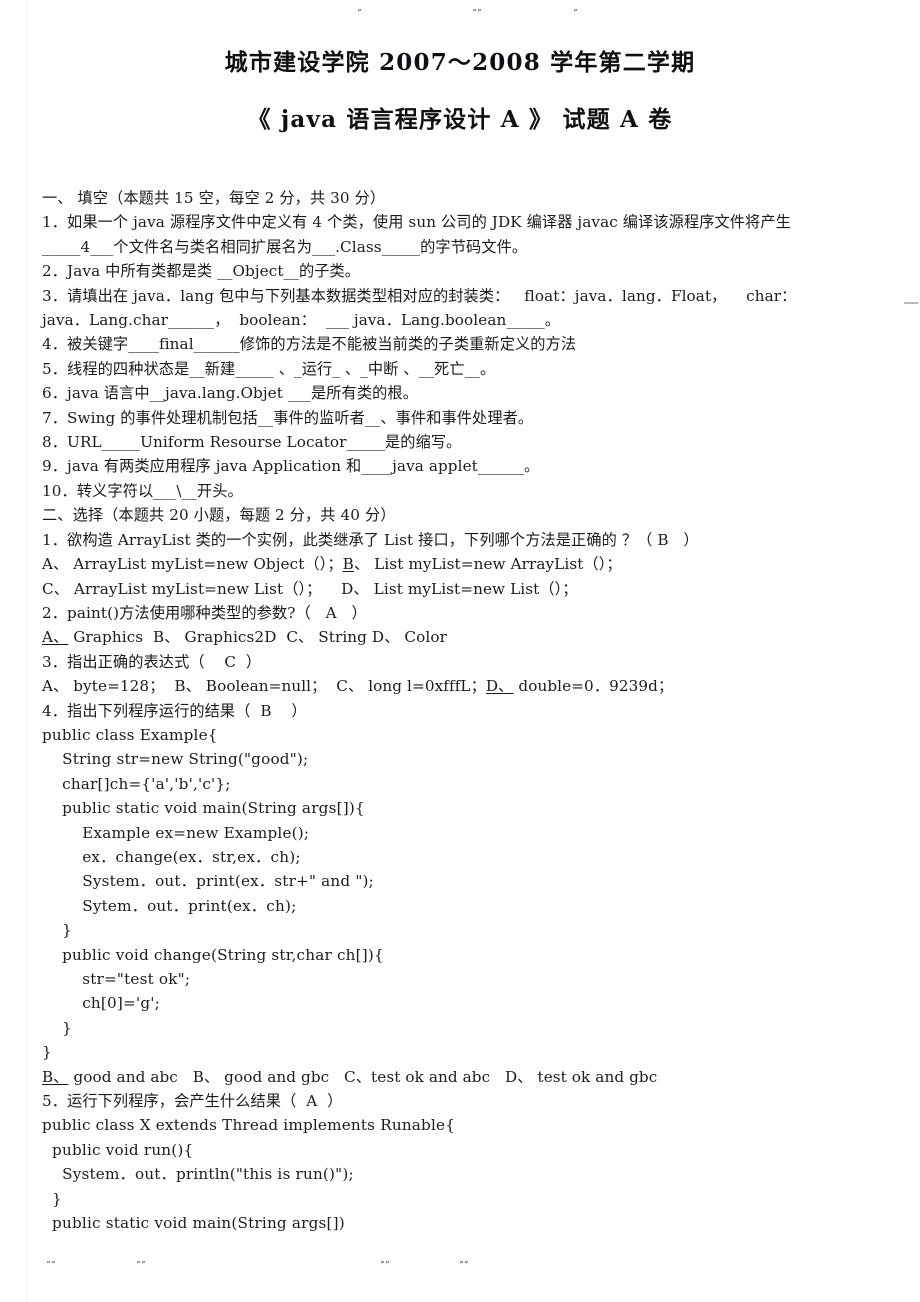 Image resolution: width=920 pixels, height=1302 pixels. Describe the element at coordinates (214, 198) in the screenshot. I see `section-one-heading: 一、 填空（本题共 15 空，每空 2 分，共 30 分）` at that location.